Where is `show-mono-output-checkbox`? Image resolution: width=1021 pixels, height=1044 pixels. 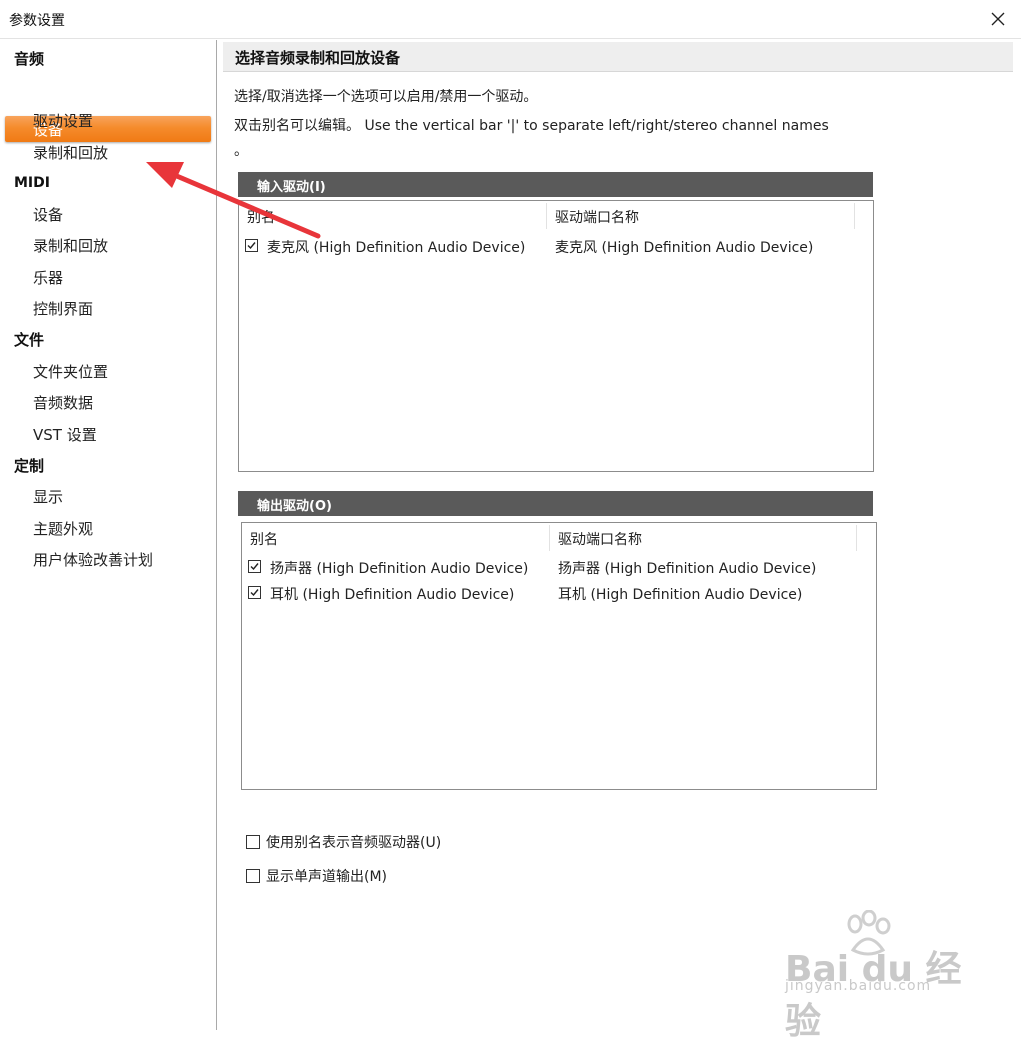
show-mono-output-checkbox is located at coordinates (253, 876).